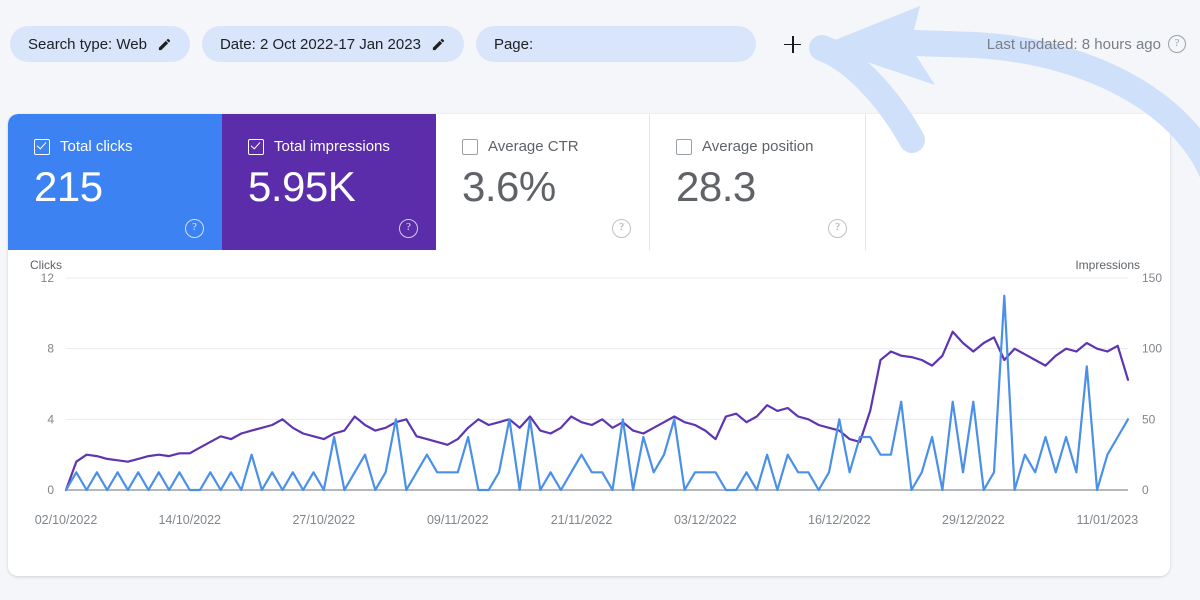 The width and height of the screenshot is (1200, 600). I want to click on metric-header: Total clicks, so click(128, 146).